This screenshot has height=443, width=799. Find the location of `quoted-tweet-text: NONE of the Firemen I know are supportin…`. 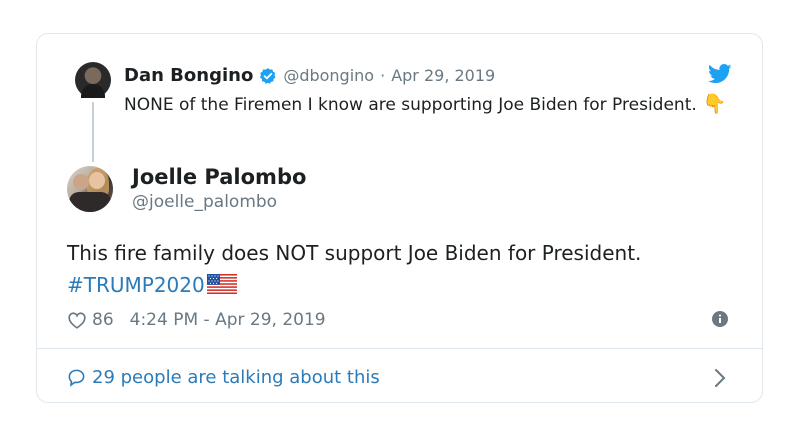

quoted-tweet-text: NONE of the Firemen I know are supportin… is located at coordinates (410, 105).